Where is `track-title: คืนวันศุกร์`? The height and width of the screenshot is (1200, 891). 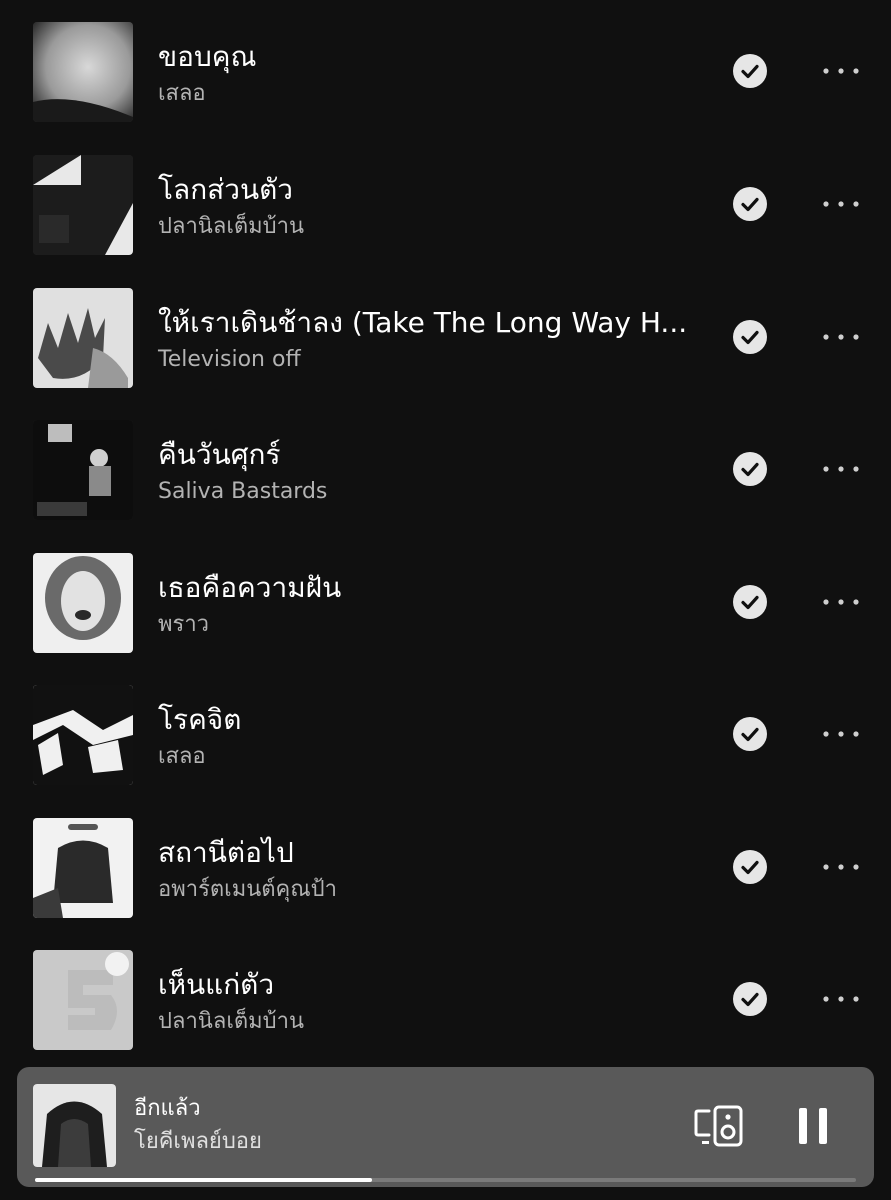 track-title: คืนวันศุกร์ is located at coordinates (219, 454).